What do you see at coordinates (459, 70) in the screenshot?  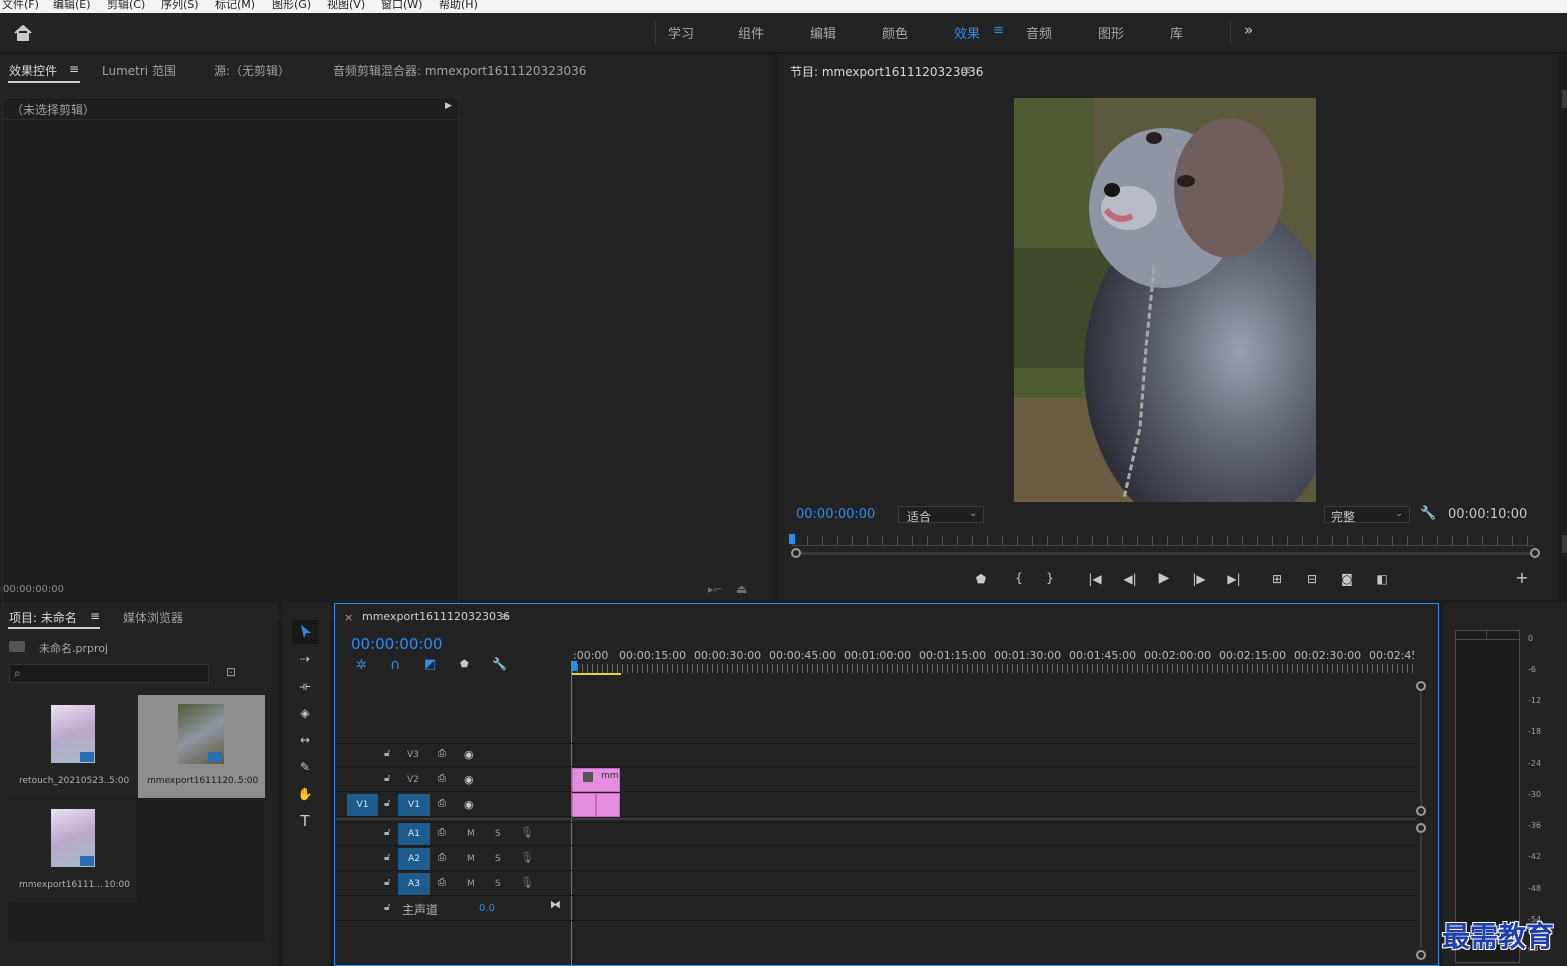 I see `tab-audio-clip-mixer: 音频剪辑混合器: mmexport1611120323036` at bounding box center [459, 70].